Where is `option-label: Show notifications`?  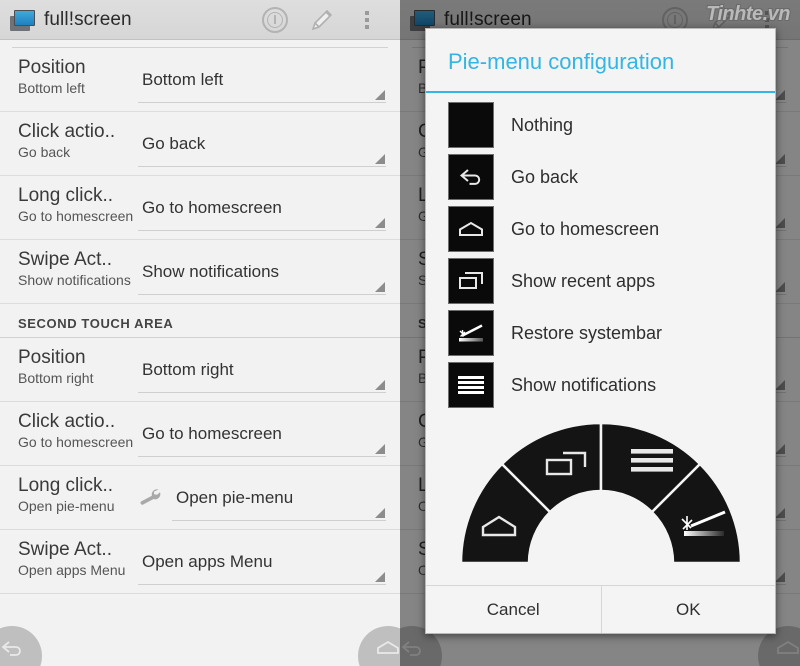
option-label: Show notifications is located at coordinates (584, 384).